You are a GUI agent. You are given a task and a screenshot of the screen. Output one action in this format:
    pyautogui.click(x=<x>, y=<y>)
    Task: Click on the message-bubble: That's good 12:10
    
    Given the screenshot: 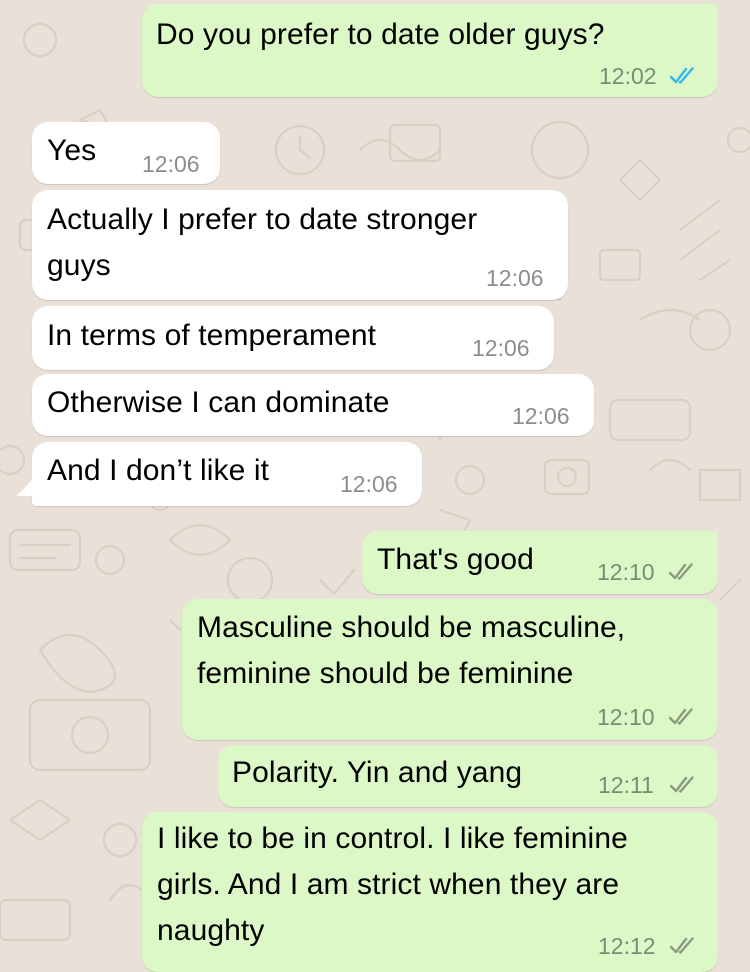 What is the action you would take?
    pyautogui.click(x=540, y=562)
    